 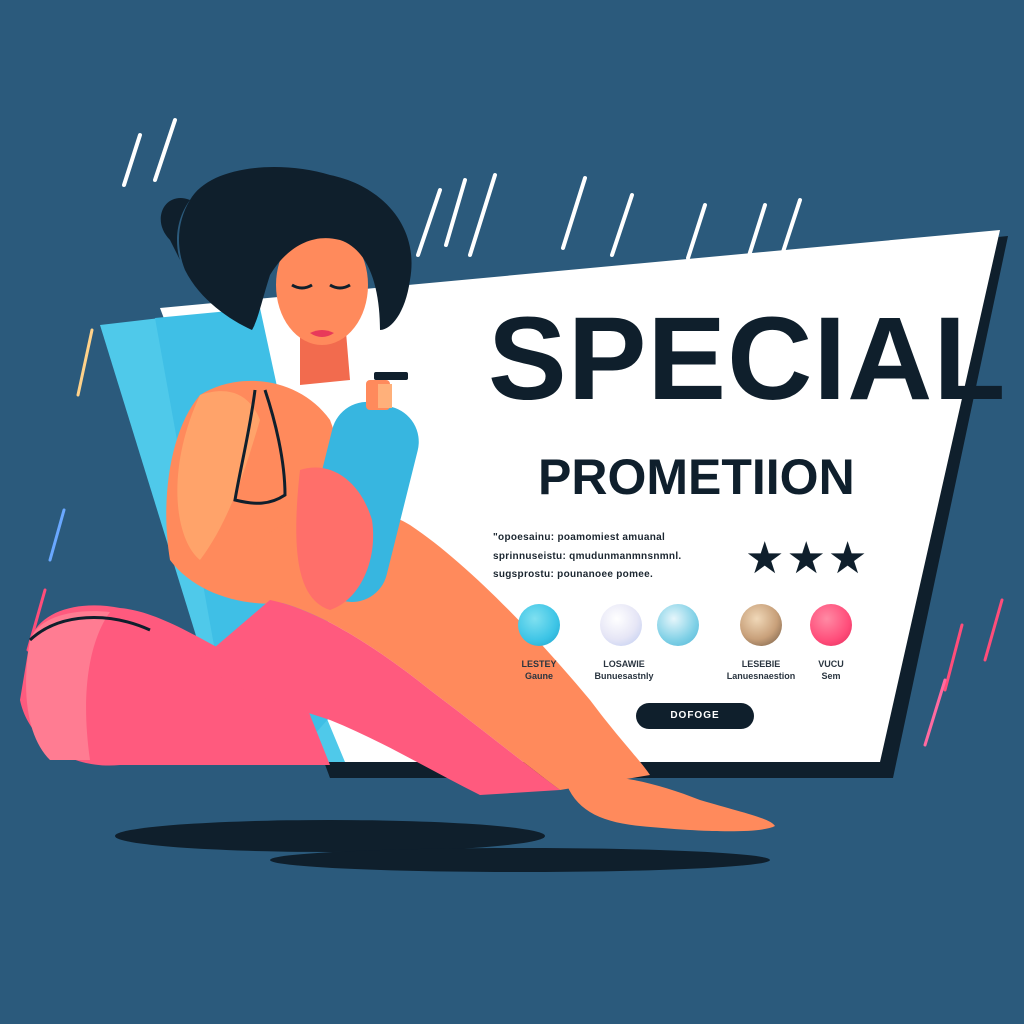 I want to click on subheadline: PROMETIION, so click(x=696, y=477).